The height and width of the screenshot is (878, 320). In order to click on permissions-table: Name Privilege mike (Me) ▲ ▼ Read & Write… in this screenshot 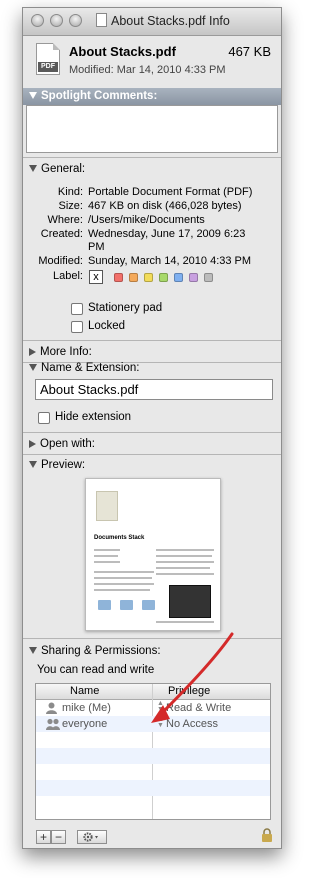, I will do `click(153, 751)`.